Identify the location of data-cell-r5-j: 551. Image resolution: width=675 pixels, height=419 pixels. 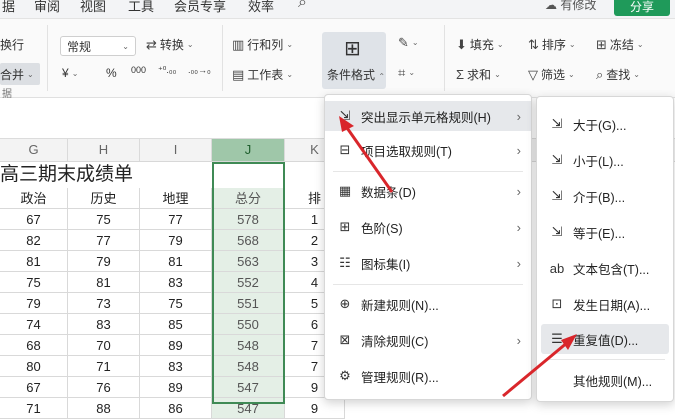
(248, 303).